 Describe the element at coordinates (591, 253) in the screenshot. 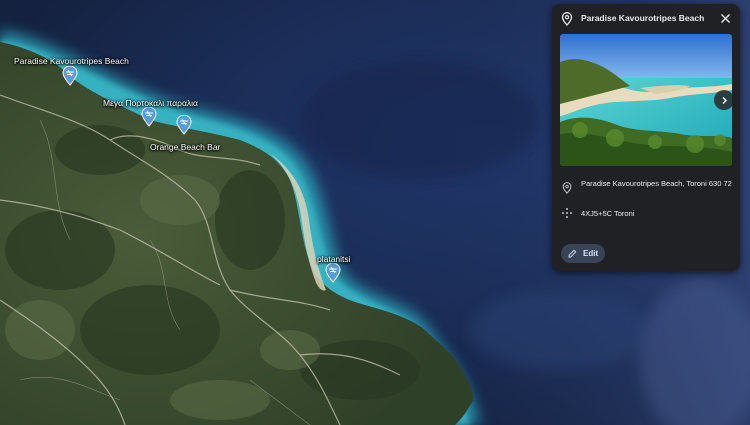

I see `edit-label: Edit` at that location.